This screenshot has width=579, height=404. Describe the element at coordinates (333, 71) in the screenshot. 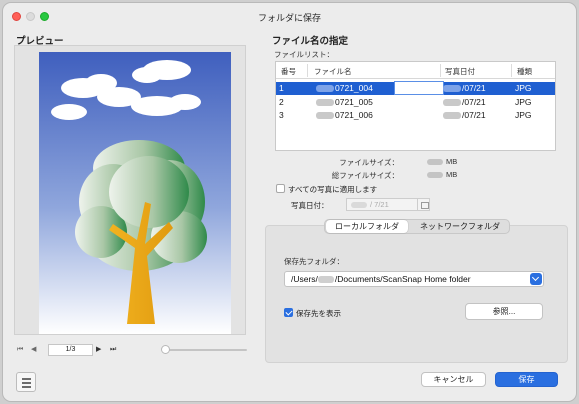

I see `column-header-filename: ファイル名` at that location.